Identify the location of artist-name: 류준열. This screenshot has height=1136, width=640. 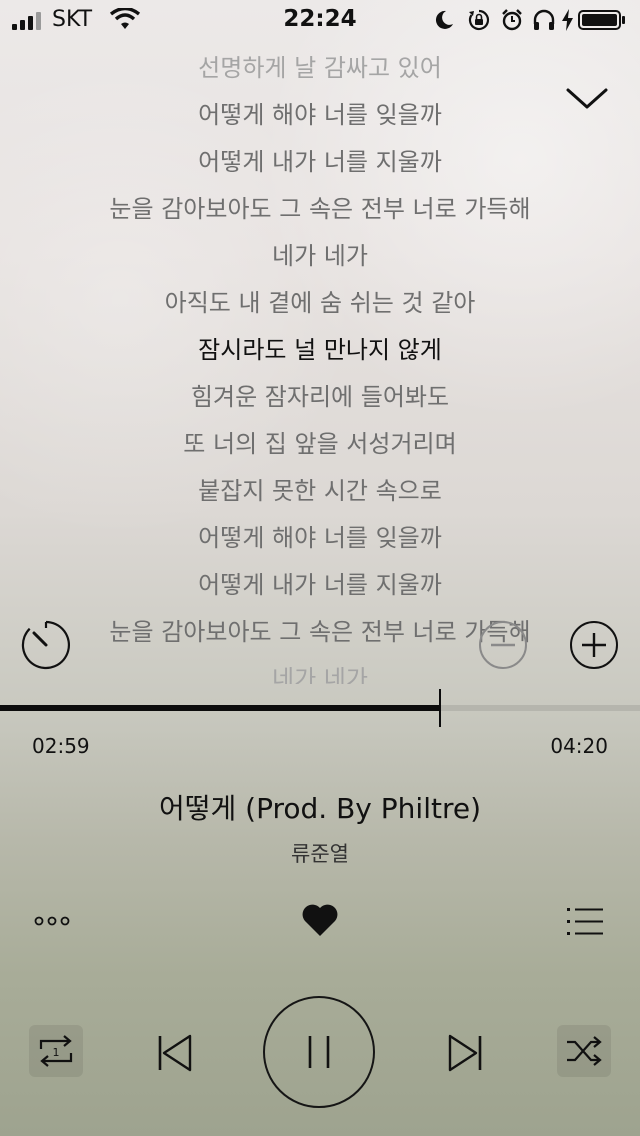
(320, 853).